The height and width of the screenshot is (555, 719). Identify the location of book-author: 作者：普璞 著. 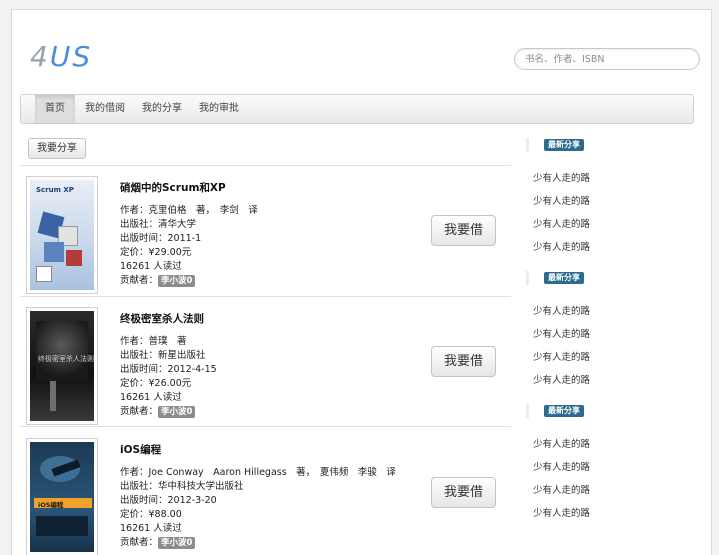
(153, 341).